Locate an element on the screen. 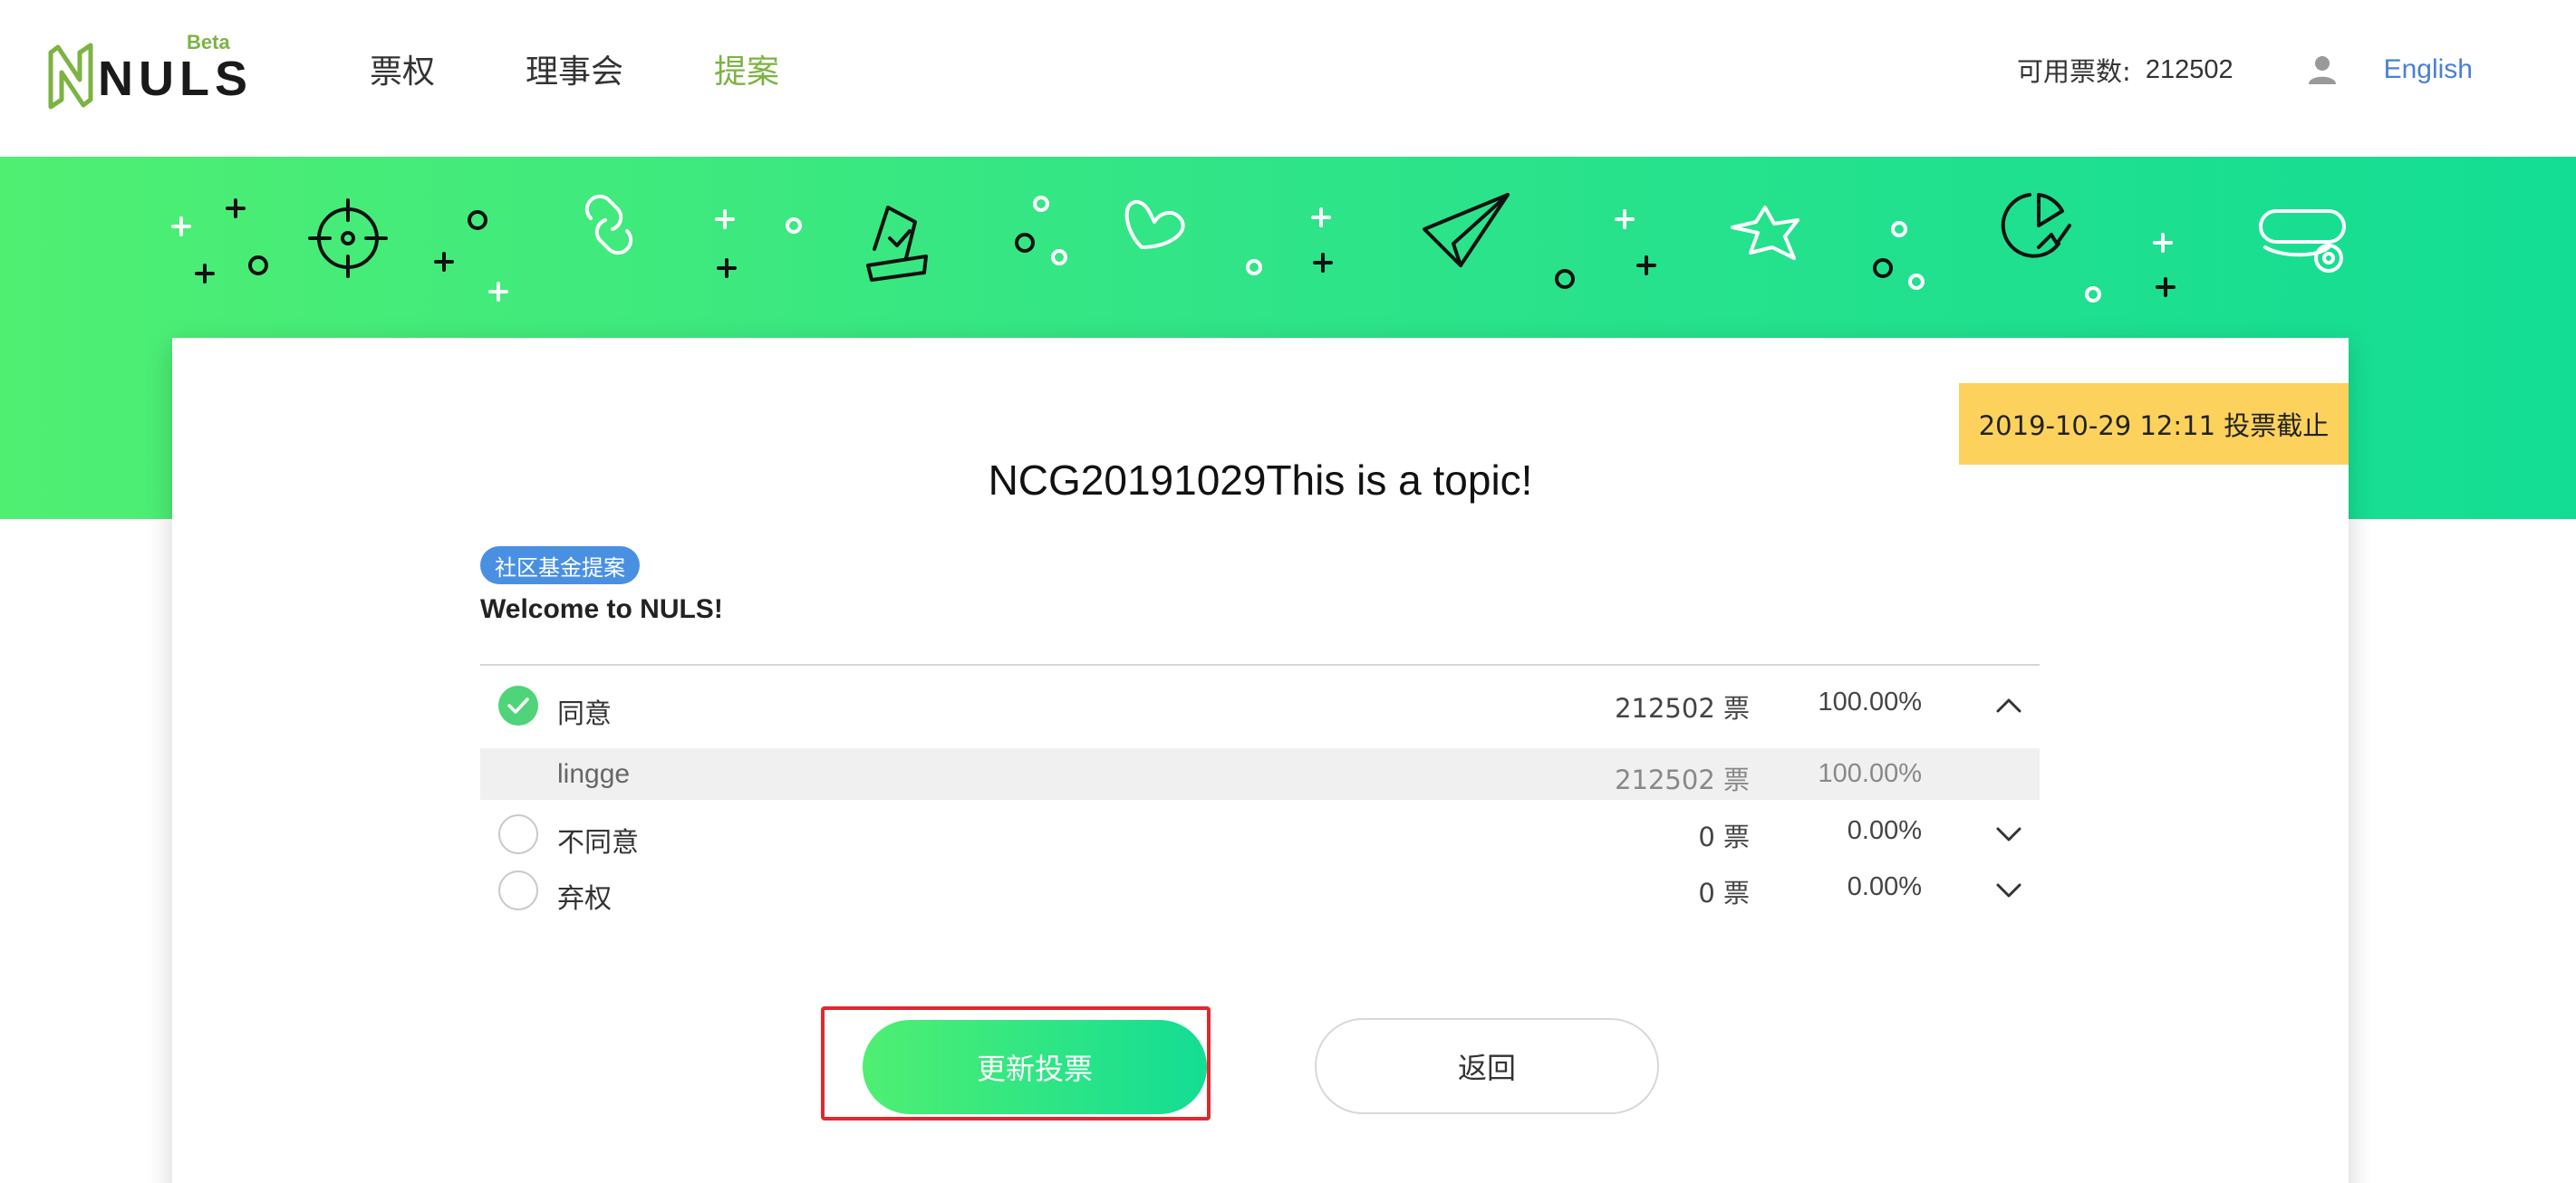  beta-badge: Beta is located at coordinates (208, 42).